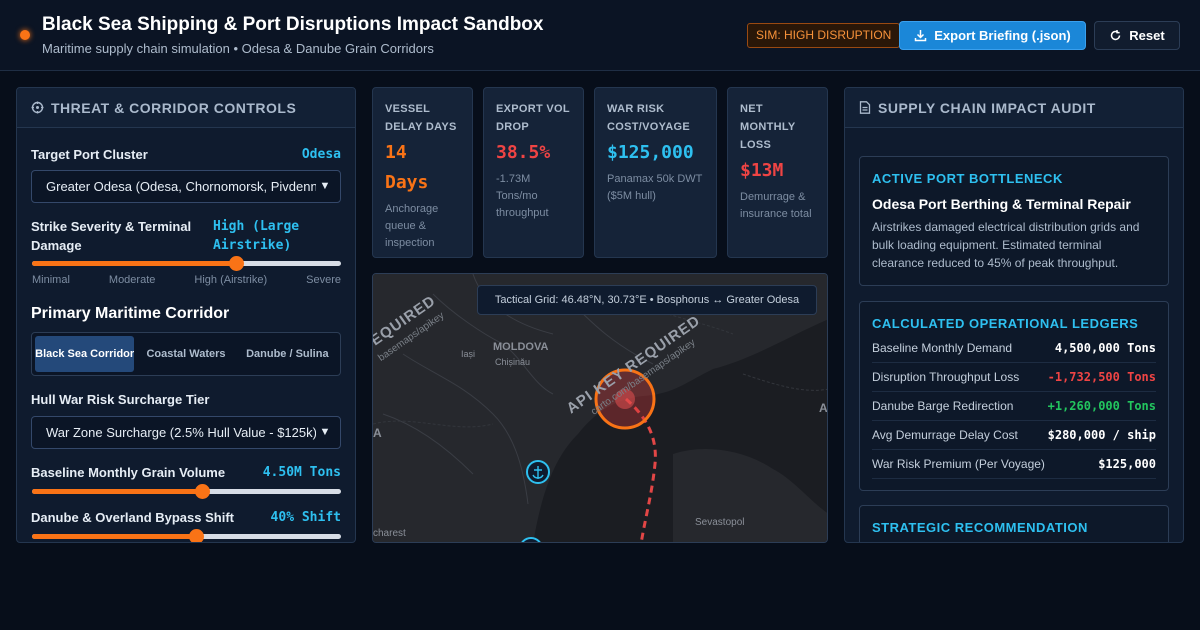  I want to click on bypass-shift-control: Danube & Overland Bypass Shift 40% Shift, so click(186, 517).